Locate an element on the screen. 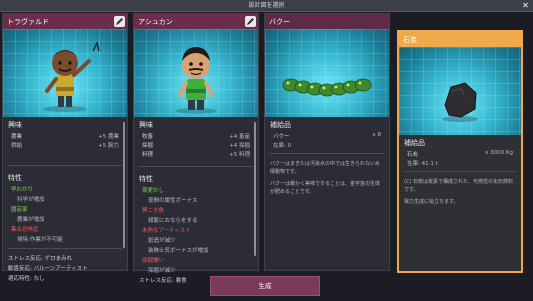 This screenshot has height=301, width=533. supply-row: 石炭 x 3000 Kg is located at coordinates (460, 153).